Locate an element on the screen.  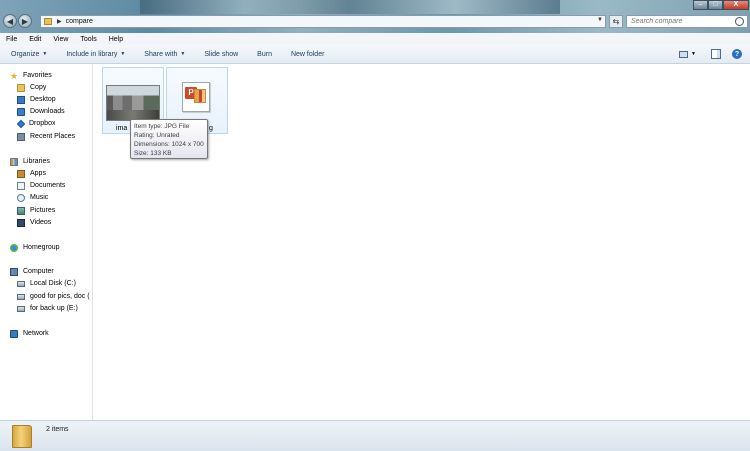
forward-button: ▶ is located at coordinates (25, 21).